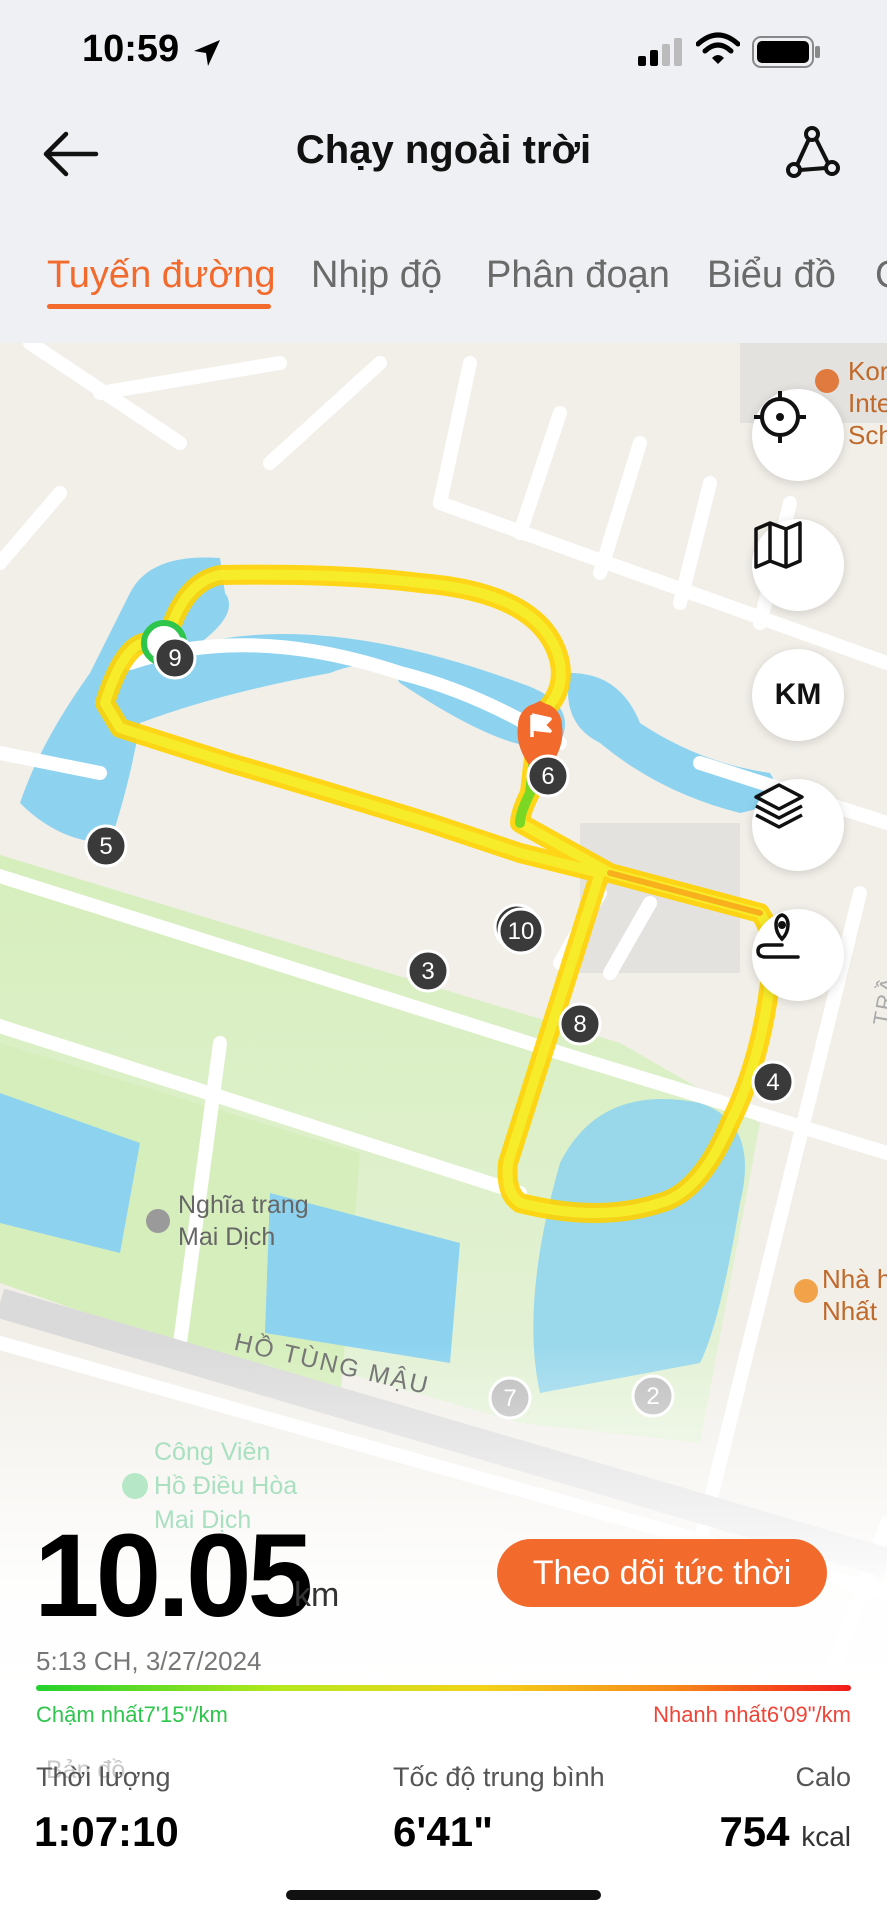 The width and height of the screenshot is (887, 1920). Describe the element at coordinates (159, 306) in the screenshot. I see `active-tab-indicator` at that location.